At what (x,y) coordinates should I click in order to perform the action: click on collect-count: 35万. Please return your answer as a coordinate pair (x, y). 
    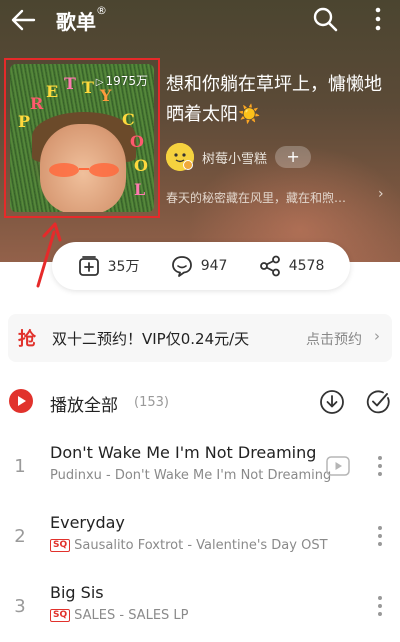
    Looking at the image, I should click on (123, 267).